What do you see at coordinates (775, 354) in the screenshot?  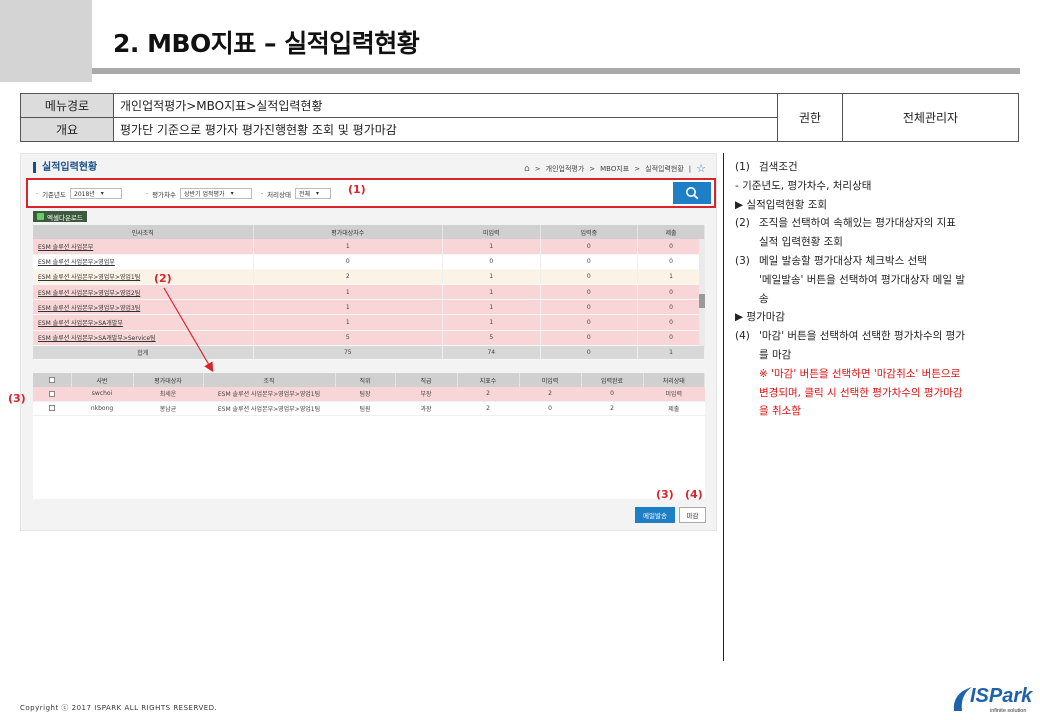 I see `note-text: 를 마감` at bounding box center [775, 354].